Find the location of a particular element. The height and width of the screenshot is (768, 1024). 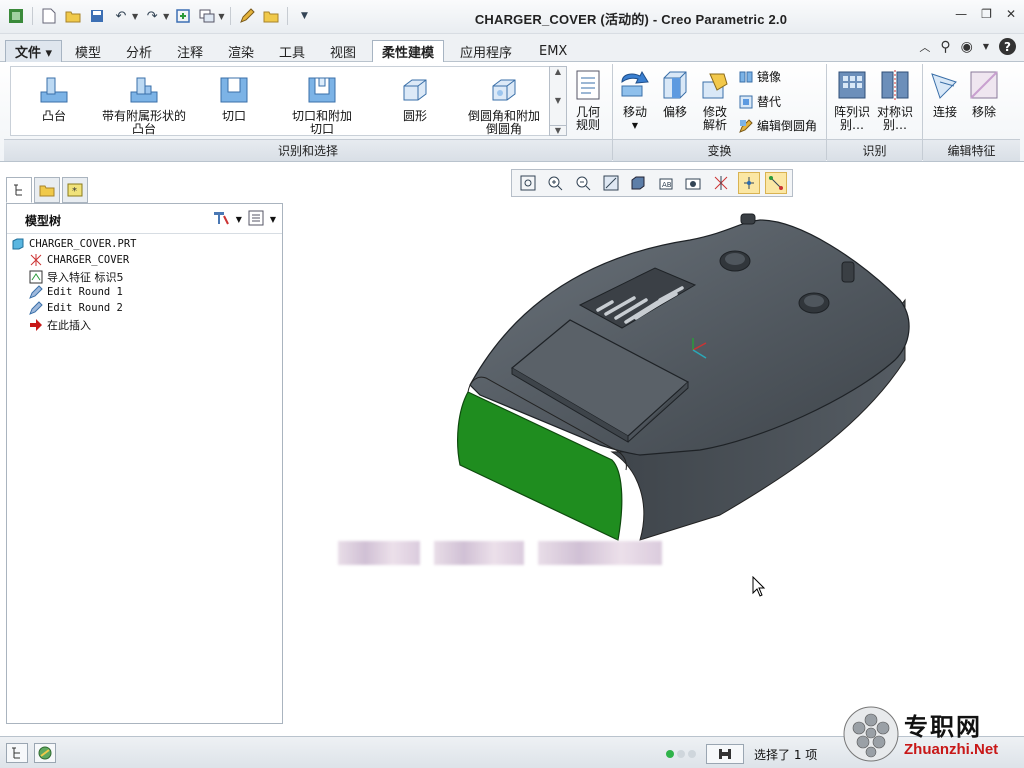

boss-button: 凸台 is located at coordinates (54, 97).